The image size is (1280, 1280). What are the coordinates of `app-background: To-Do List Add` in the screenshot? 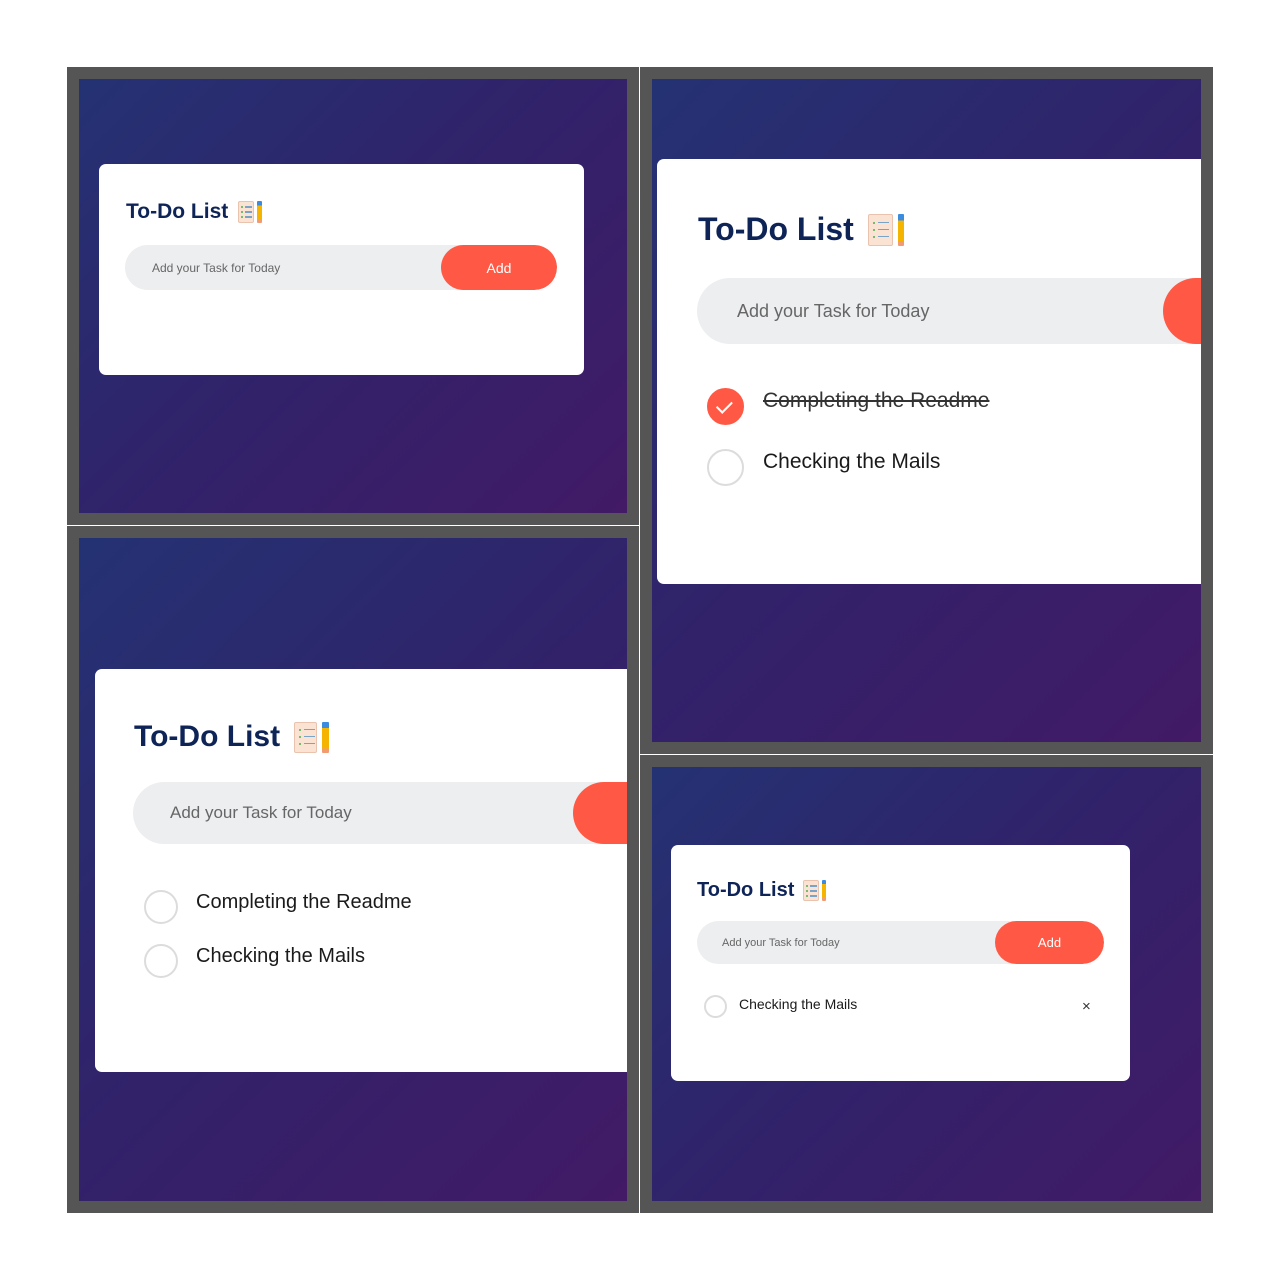 It's located at (353, 296).